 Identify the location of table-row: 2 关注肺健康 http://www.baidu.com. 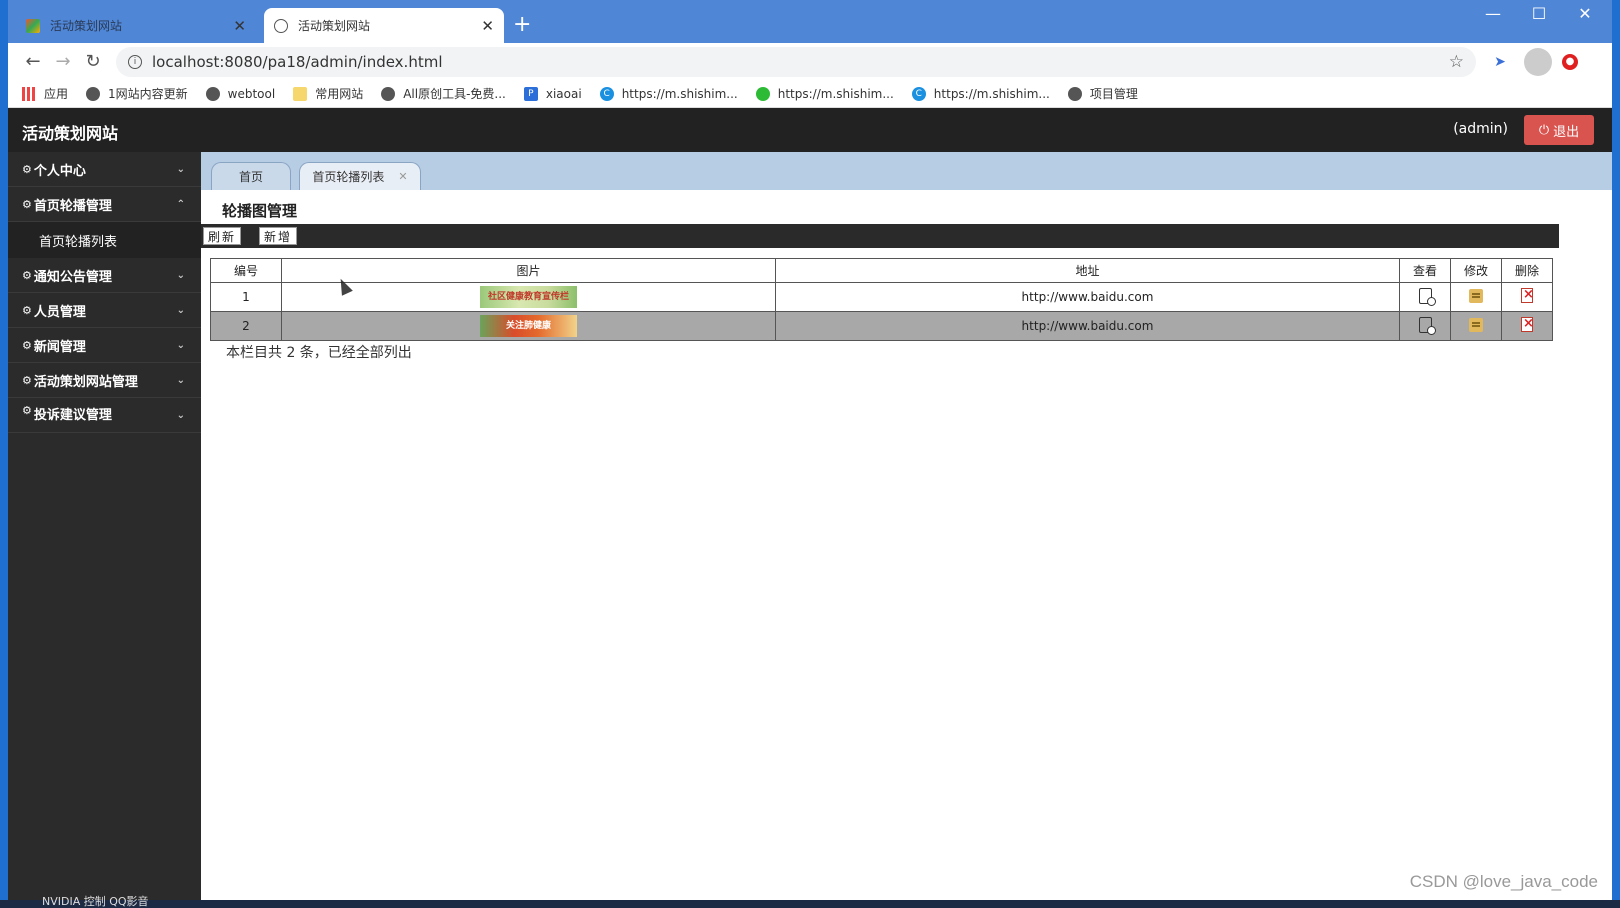
(881, 326).